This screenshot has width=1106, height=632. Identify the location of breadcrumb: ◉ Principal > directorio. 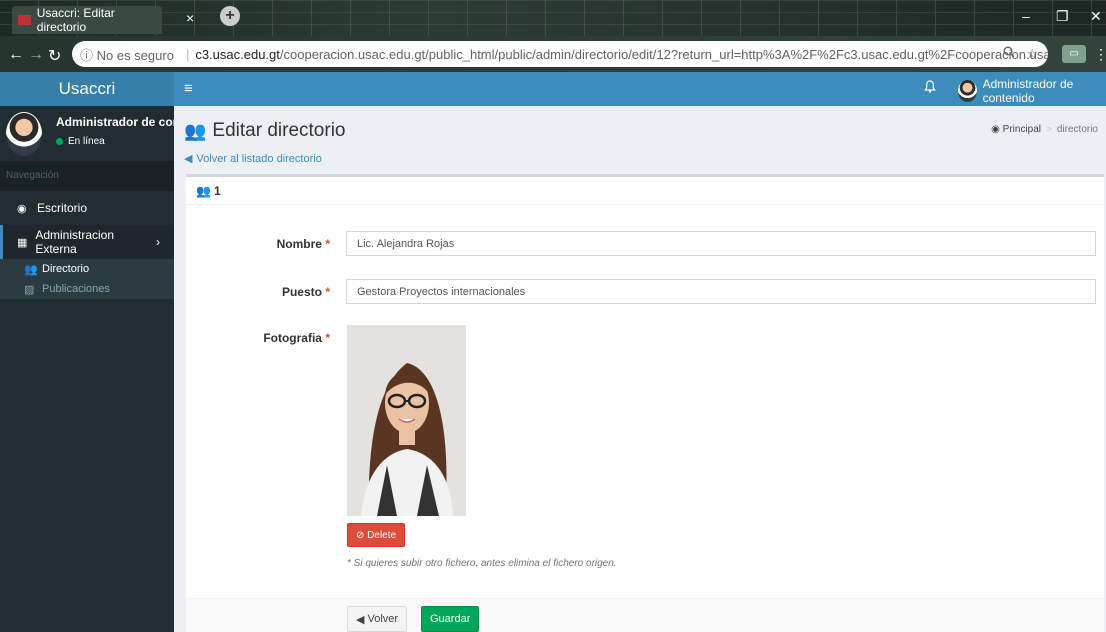
(1044, 129).